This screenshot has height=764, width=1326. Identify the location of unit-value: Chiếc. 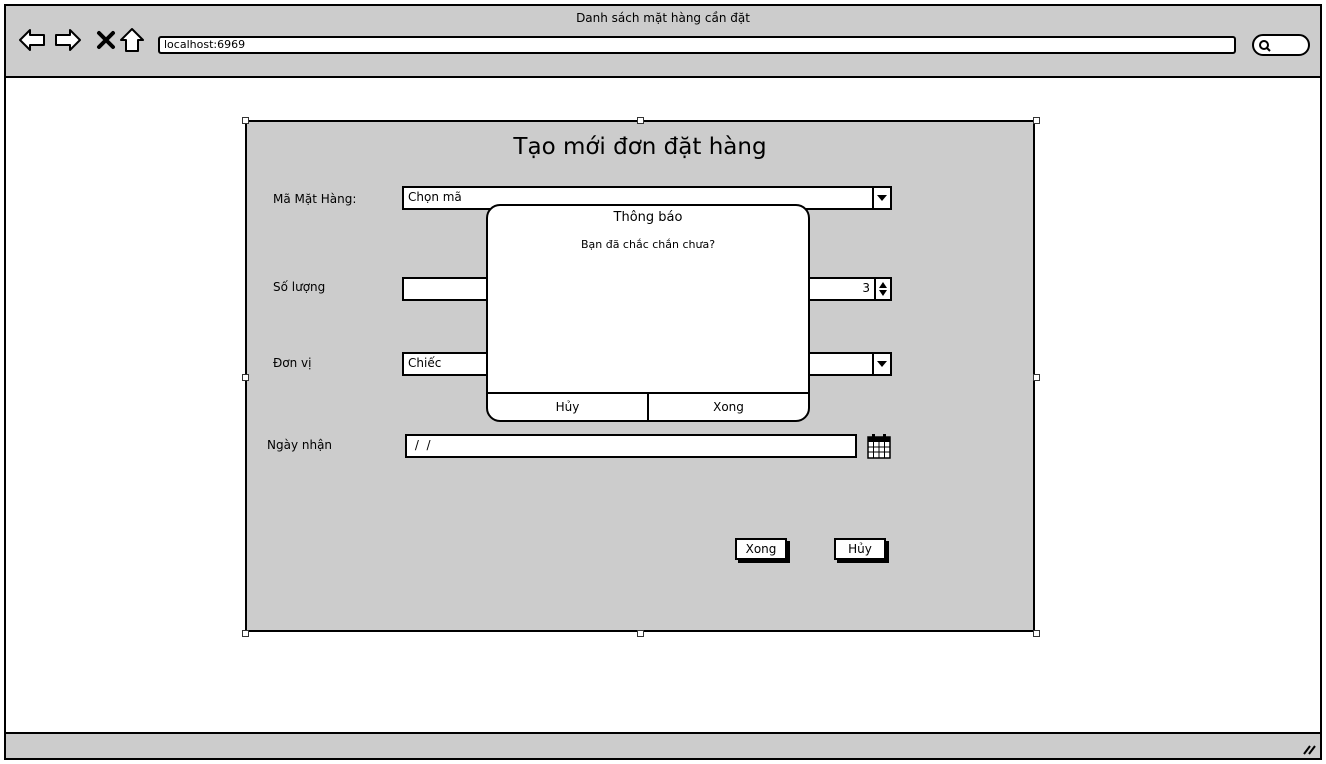
(425, 363).